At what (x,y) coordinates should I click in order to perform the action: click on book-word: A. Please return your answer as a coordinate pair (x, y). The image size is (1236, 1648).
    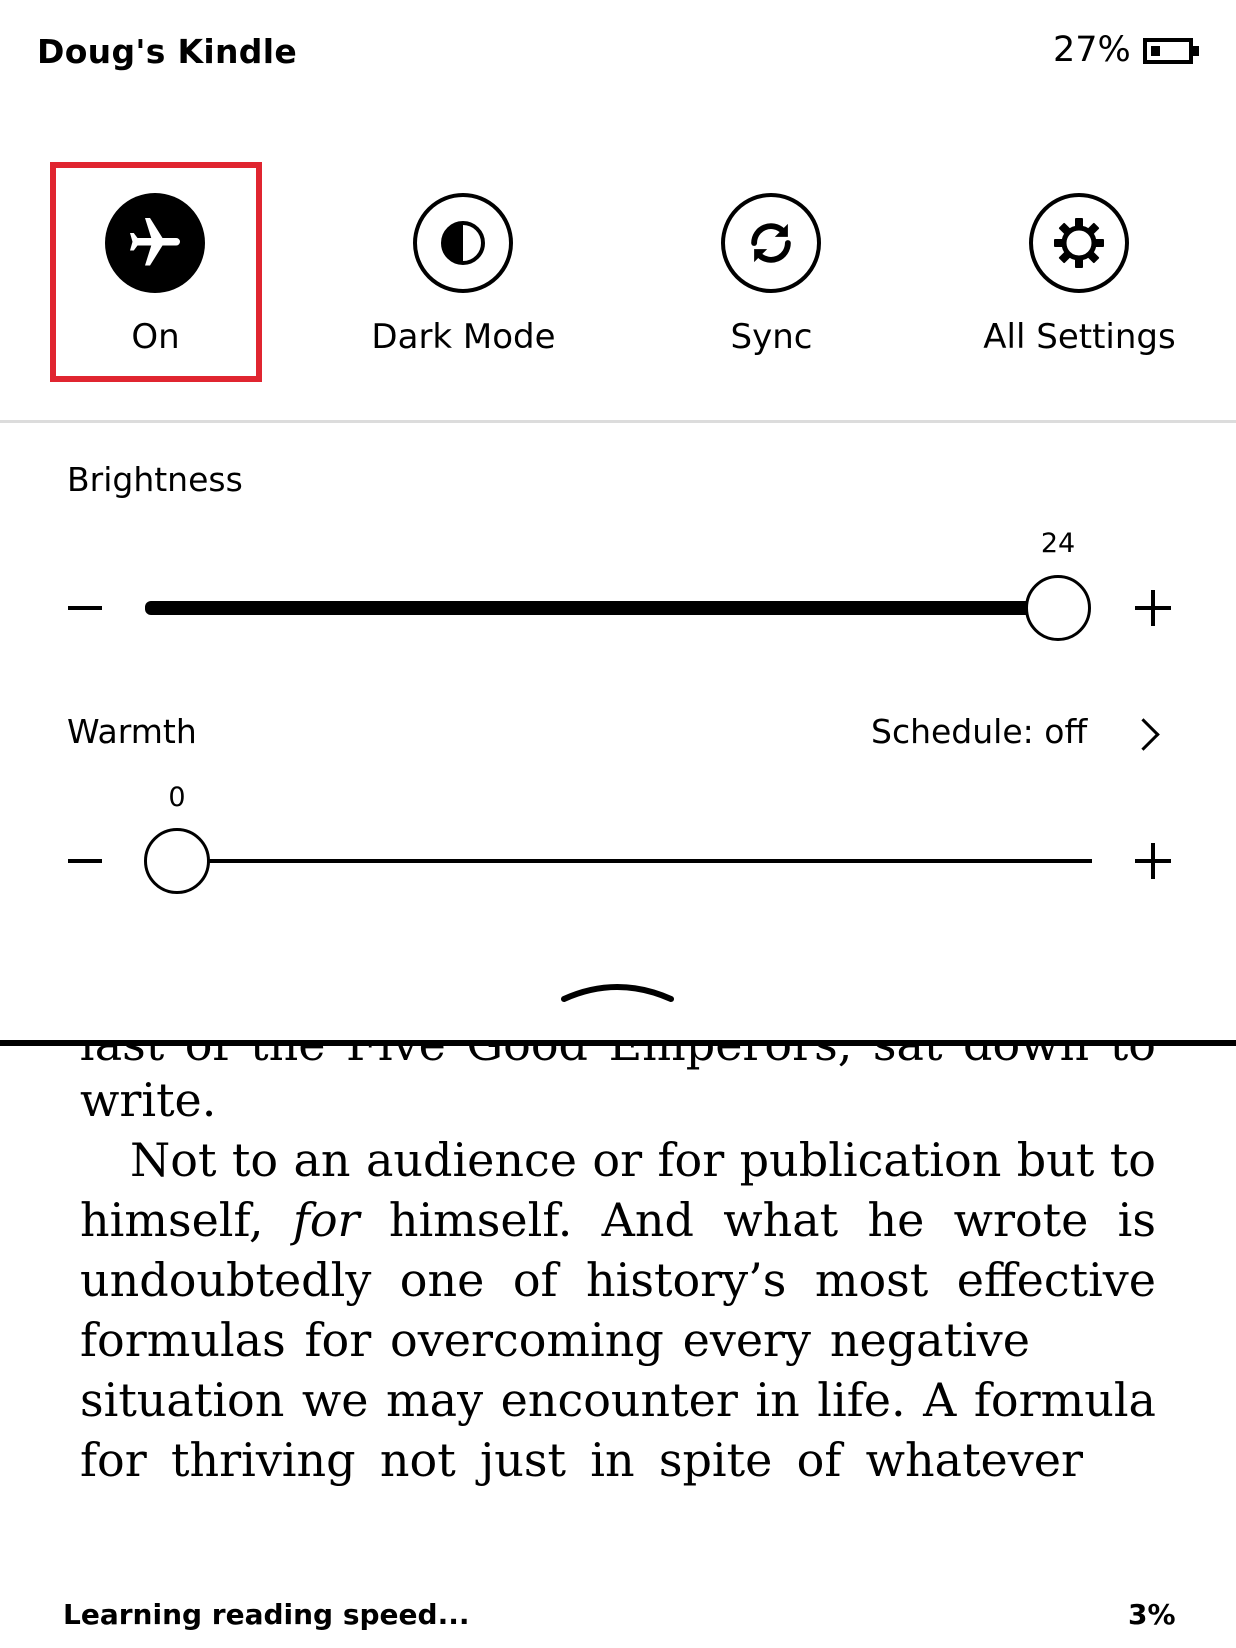
    Looking at the image, I should click on (940, 1400).